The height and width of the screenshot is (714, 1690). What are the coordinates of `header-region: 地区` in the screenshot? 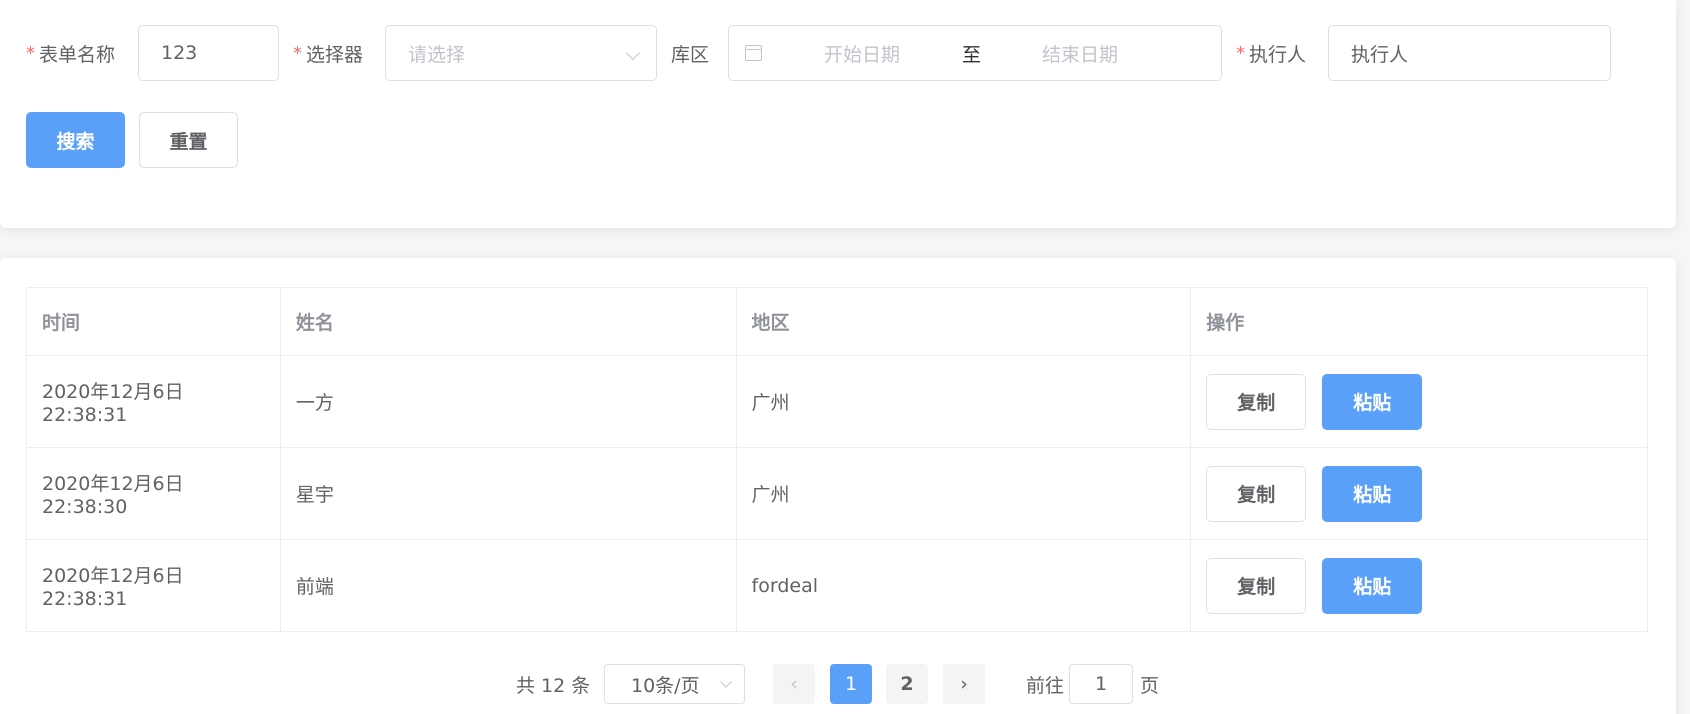 It's located at (963, 321).